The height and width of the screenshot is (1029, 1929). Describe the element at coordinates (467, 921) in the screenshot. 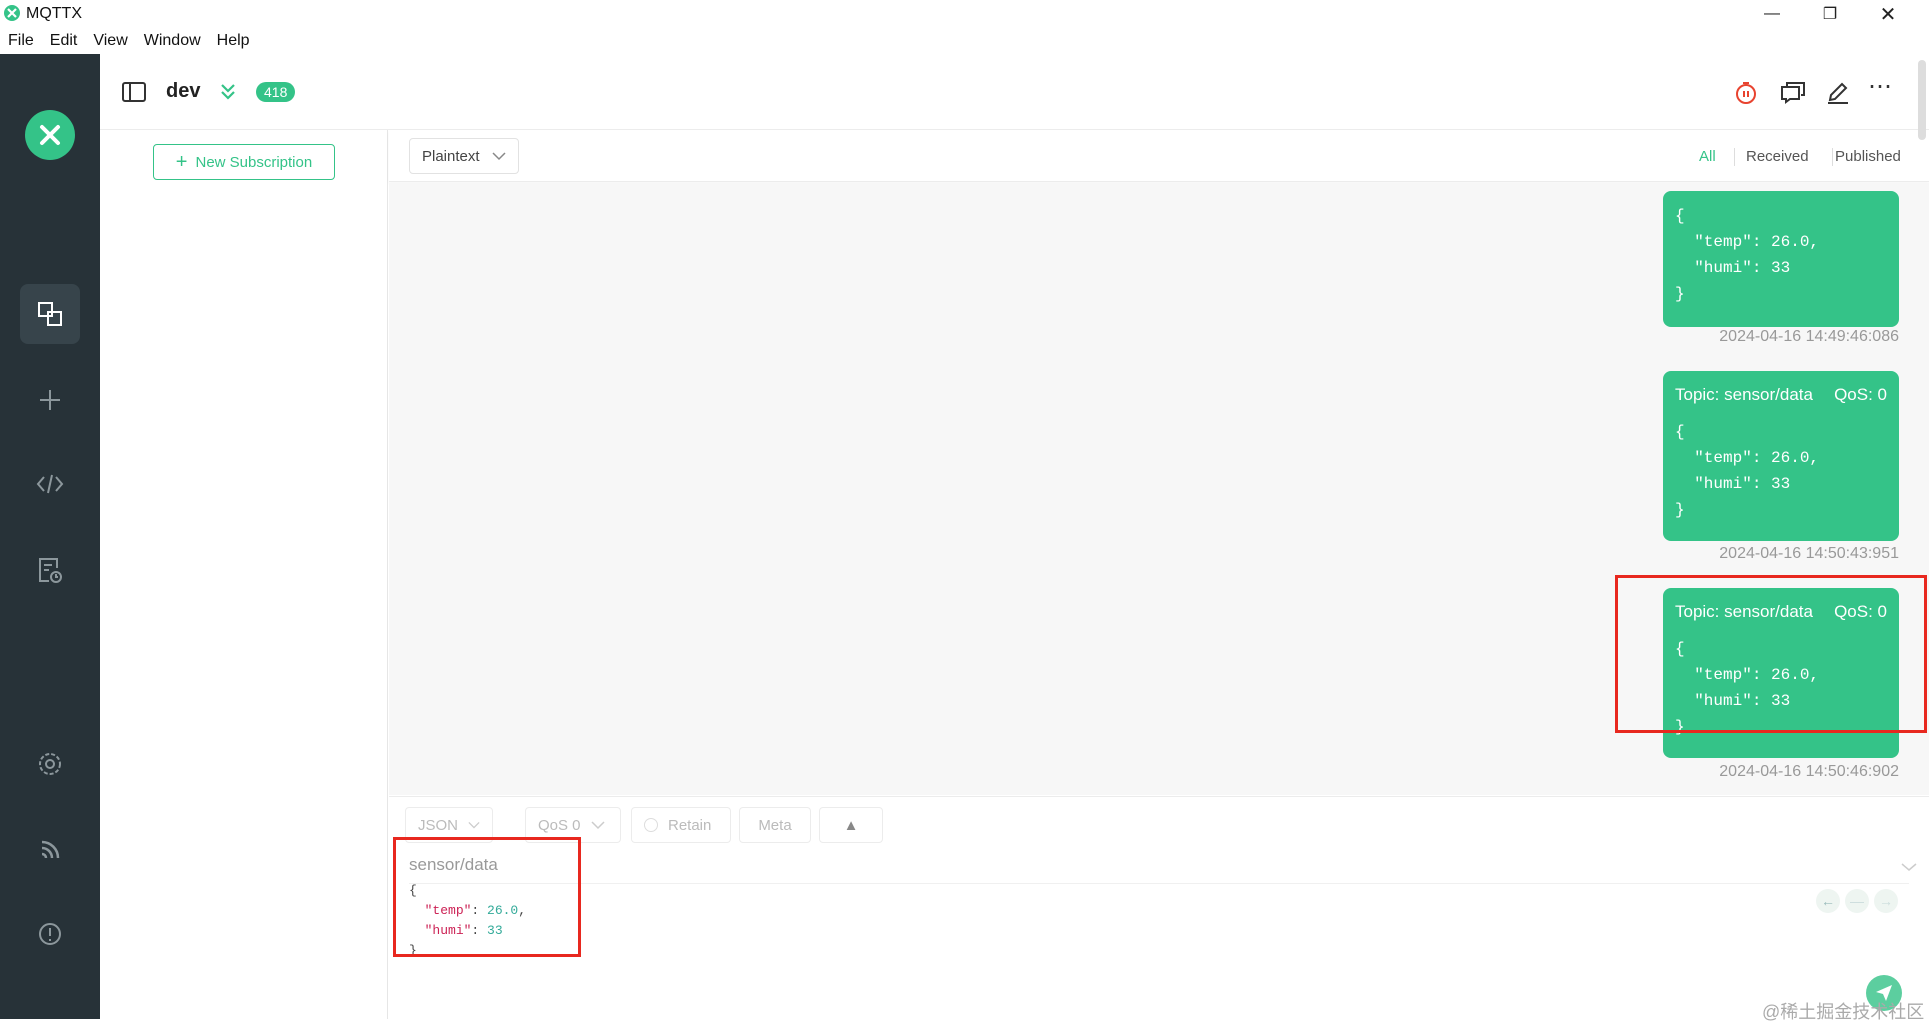

I see `payload-editor: { "temp": 26.0, "humi": 33 }` at that location.